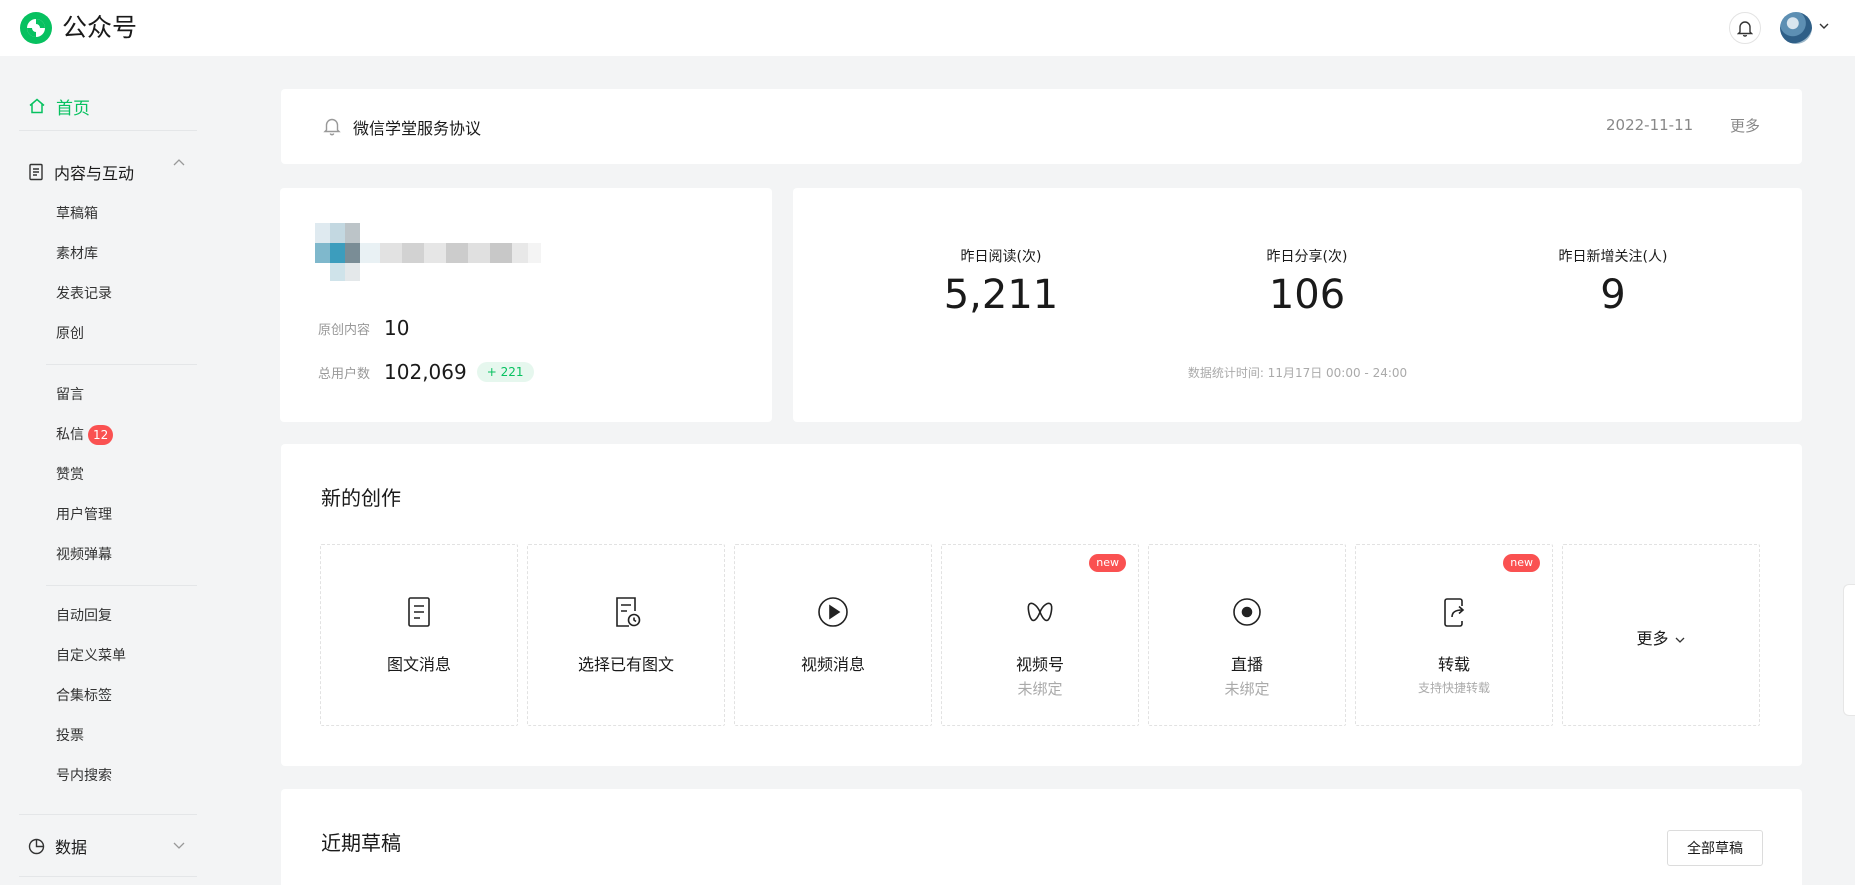  I want to click on pie-chart-icon, so click(36, 846).